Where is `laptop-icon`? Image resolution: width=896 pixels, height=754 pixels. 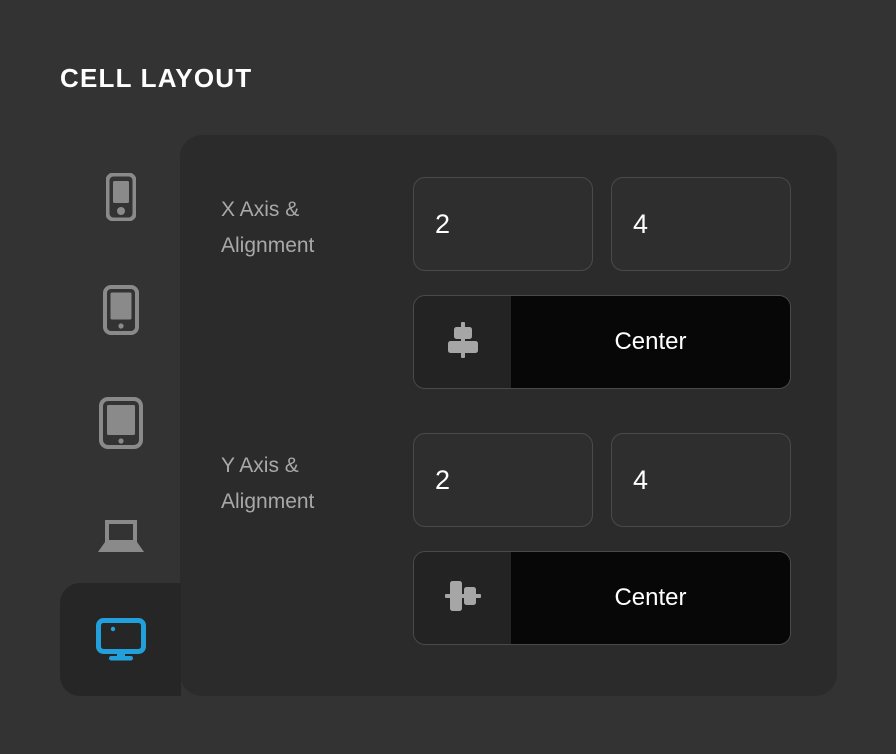 laptop-icon is located at coordinates (121, 536).